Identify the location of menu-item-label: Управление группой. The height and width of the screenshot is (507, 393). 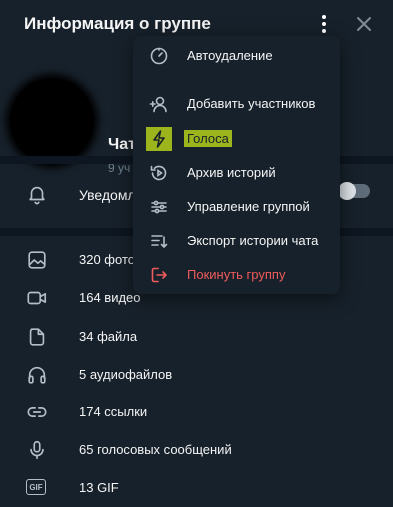
(248, 206).